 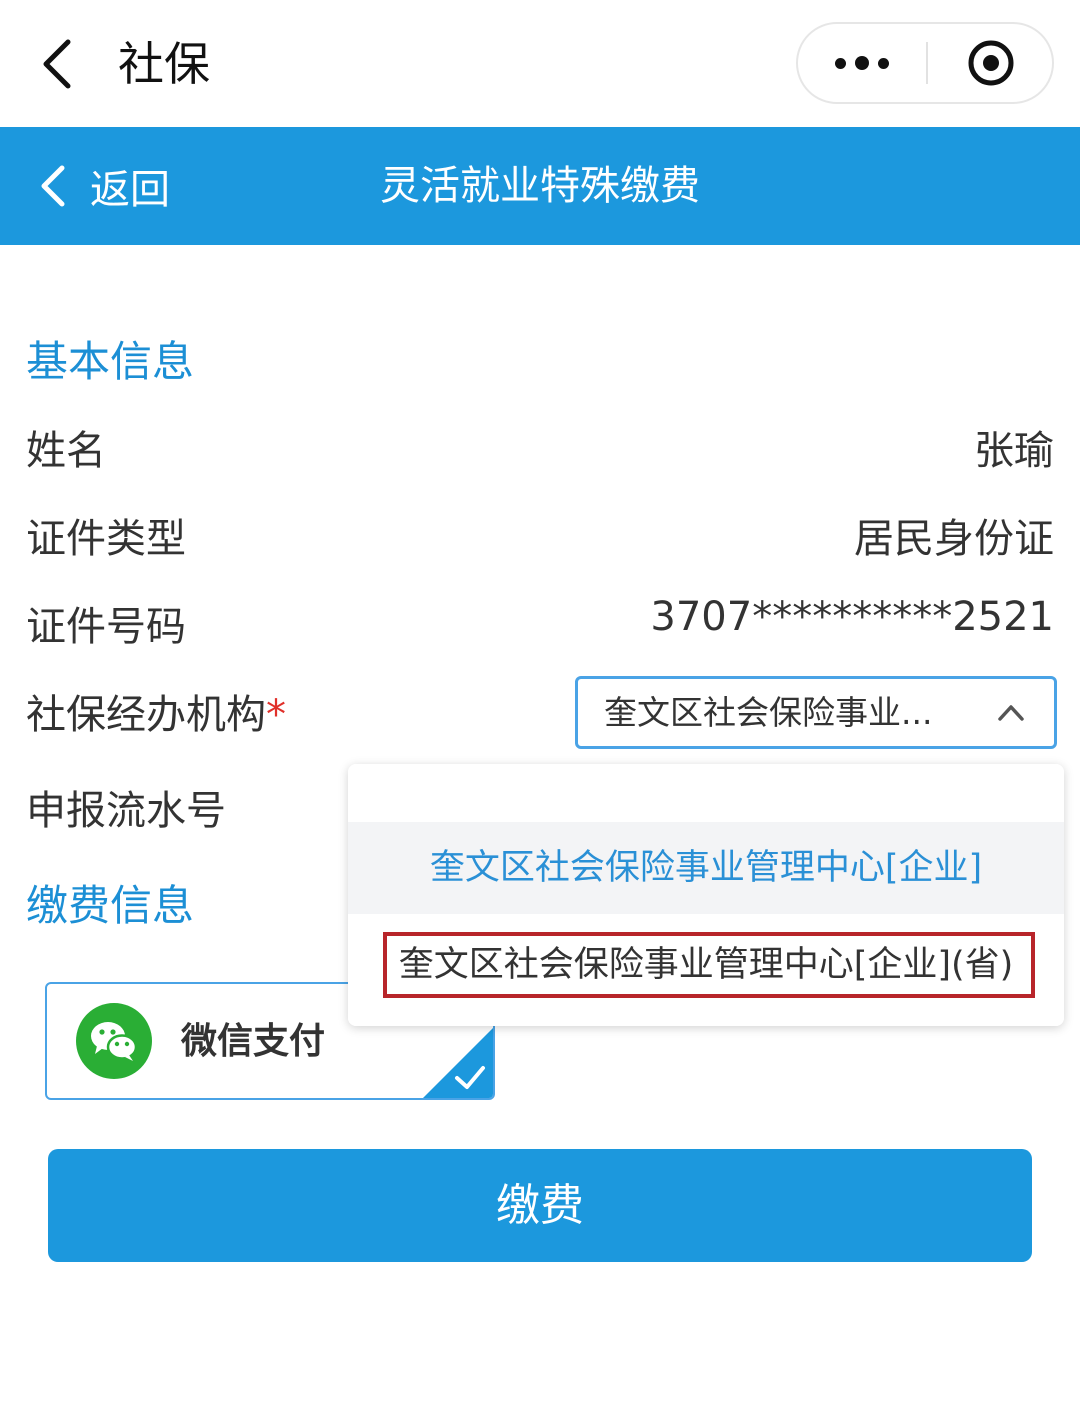 What do you see at coordinates (146, 715) in the screenshot?
I see `agency-label-text: 社保经办机构` at bounding box center [146, 715].